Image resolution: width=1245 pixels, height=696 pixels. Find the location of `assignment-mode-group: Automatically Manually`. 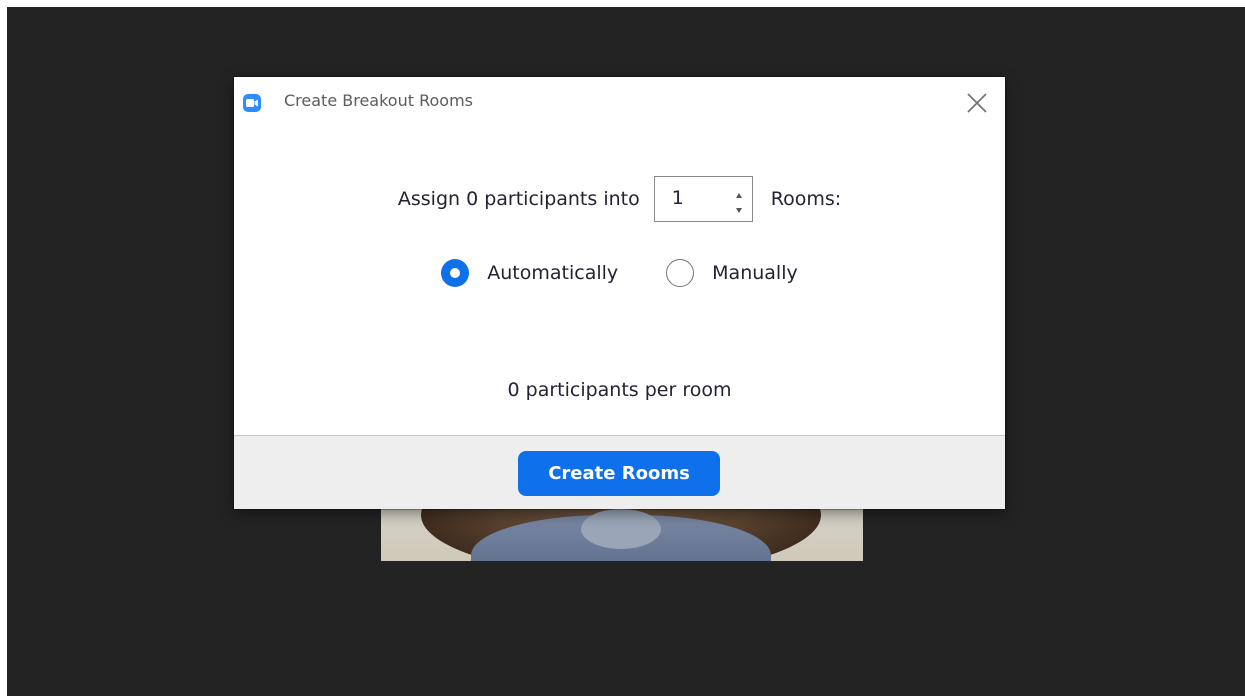

assignment-mode-group: Automatically Manually is located at coordinates (619, 273).